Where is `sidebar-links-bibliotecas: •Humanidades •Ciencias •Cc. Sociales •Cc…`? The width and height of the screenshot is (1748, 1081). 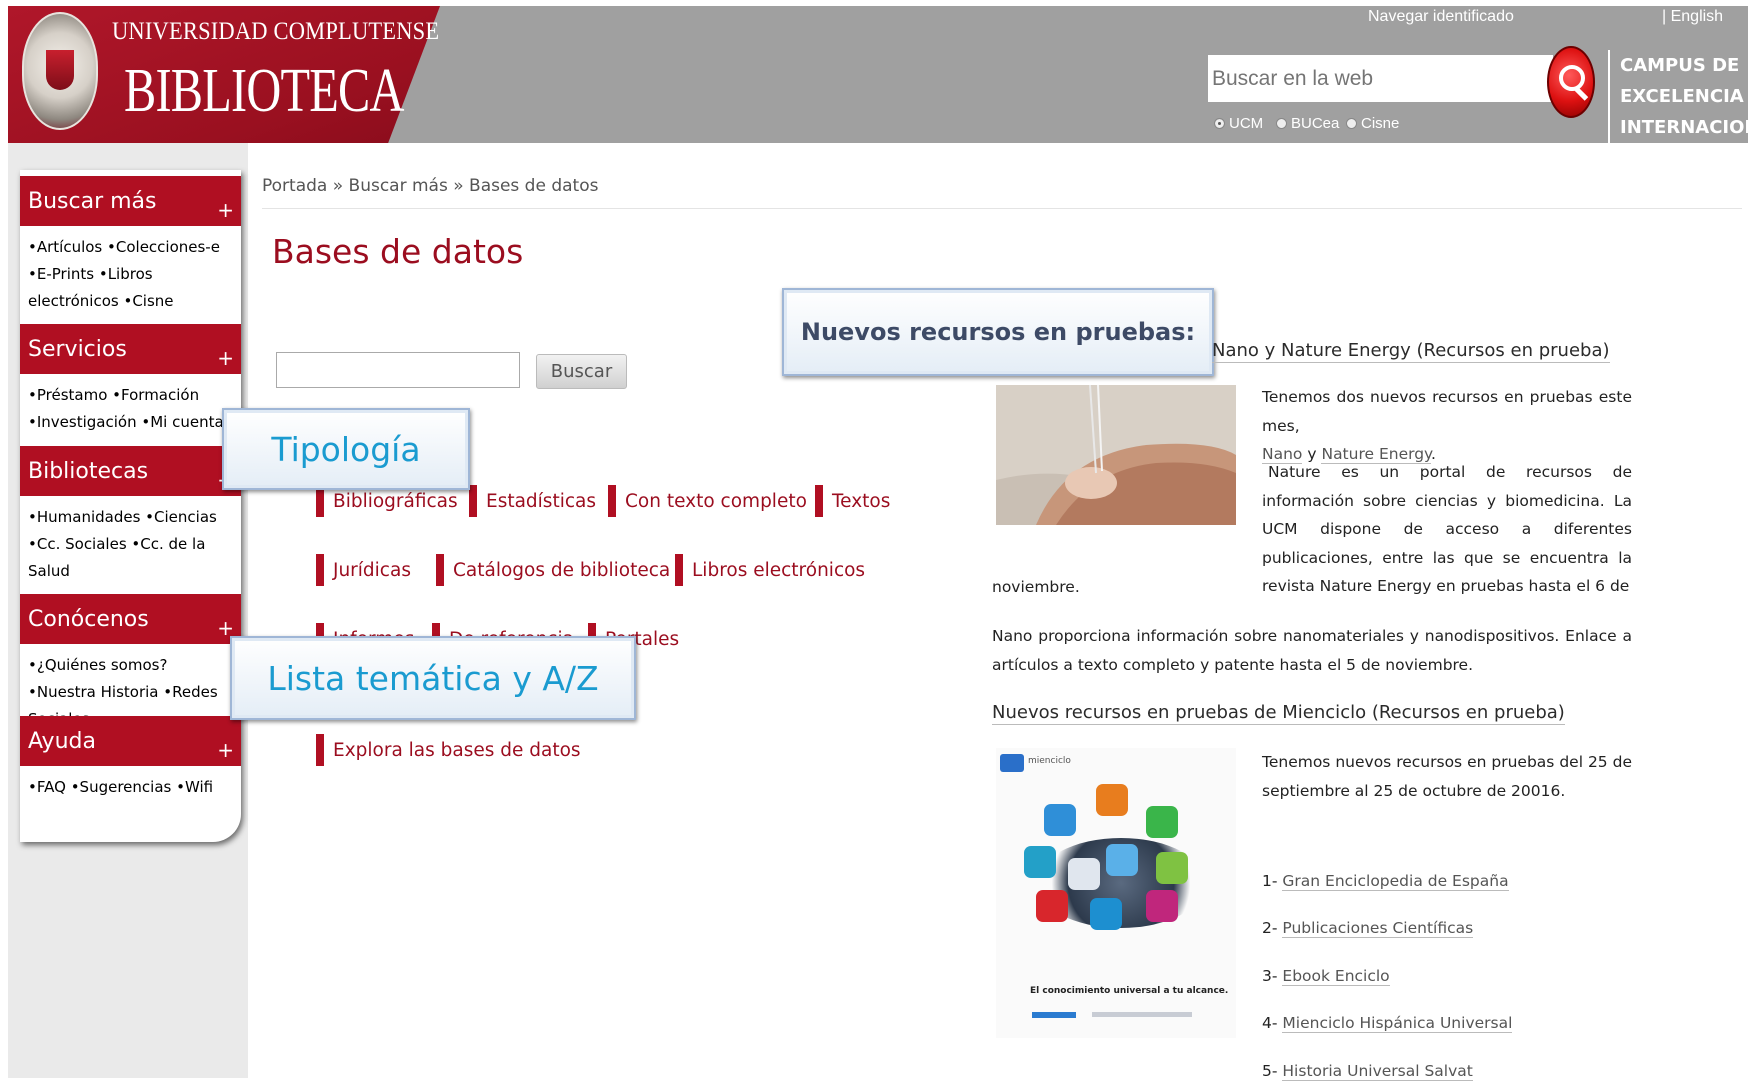
sidebar-links-bibliotecas: •Humanidades •Ciencias •Cc. Sociales •Cc… is located at coordinates (122, 544).